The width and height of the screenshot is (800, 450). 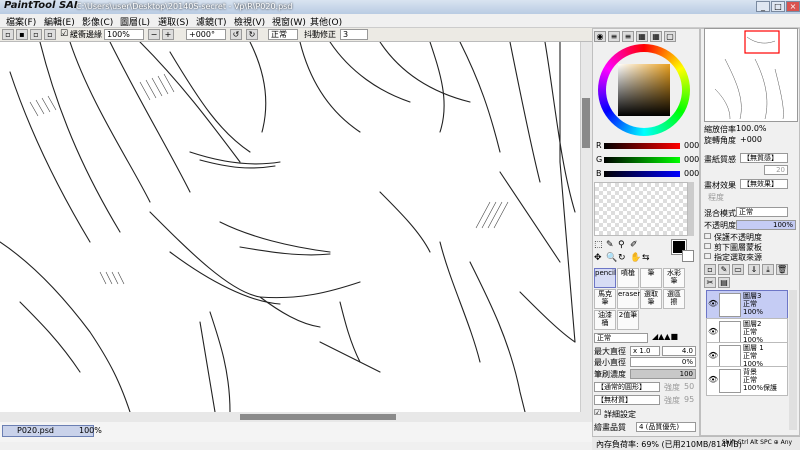 I want to click on resize-icon: ▫, so click(x=50, y=34).